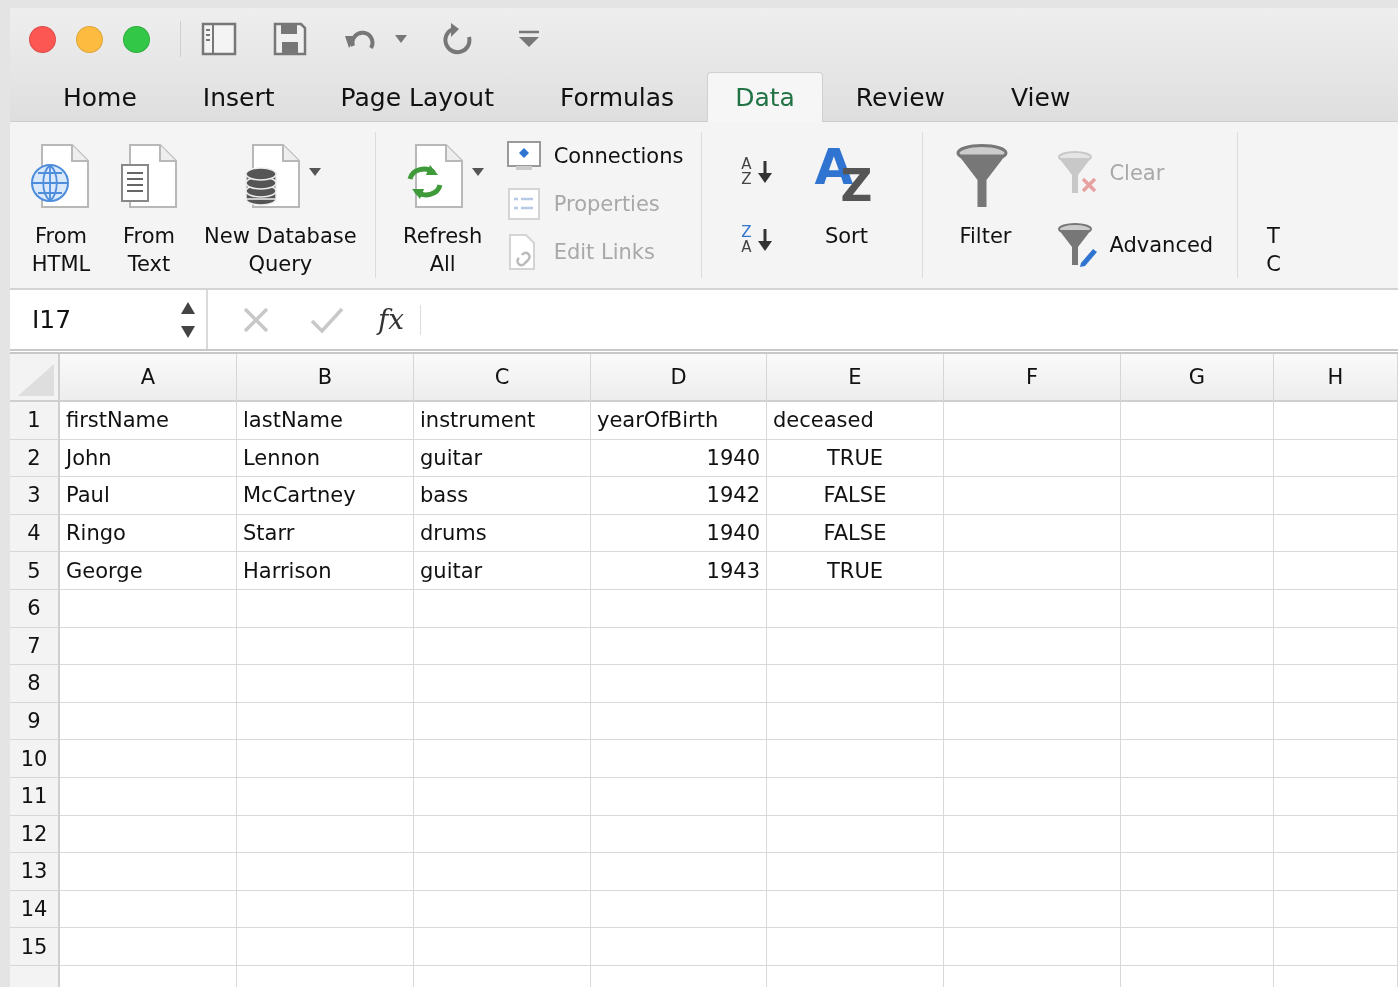 This screenshot has width=1398, height=987. Describe the element at coordinates (61, 205) in the screenshot. I see `ribbon-button: From HTML` at that location.